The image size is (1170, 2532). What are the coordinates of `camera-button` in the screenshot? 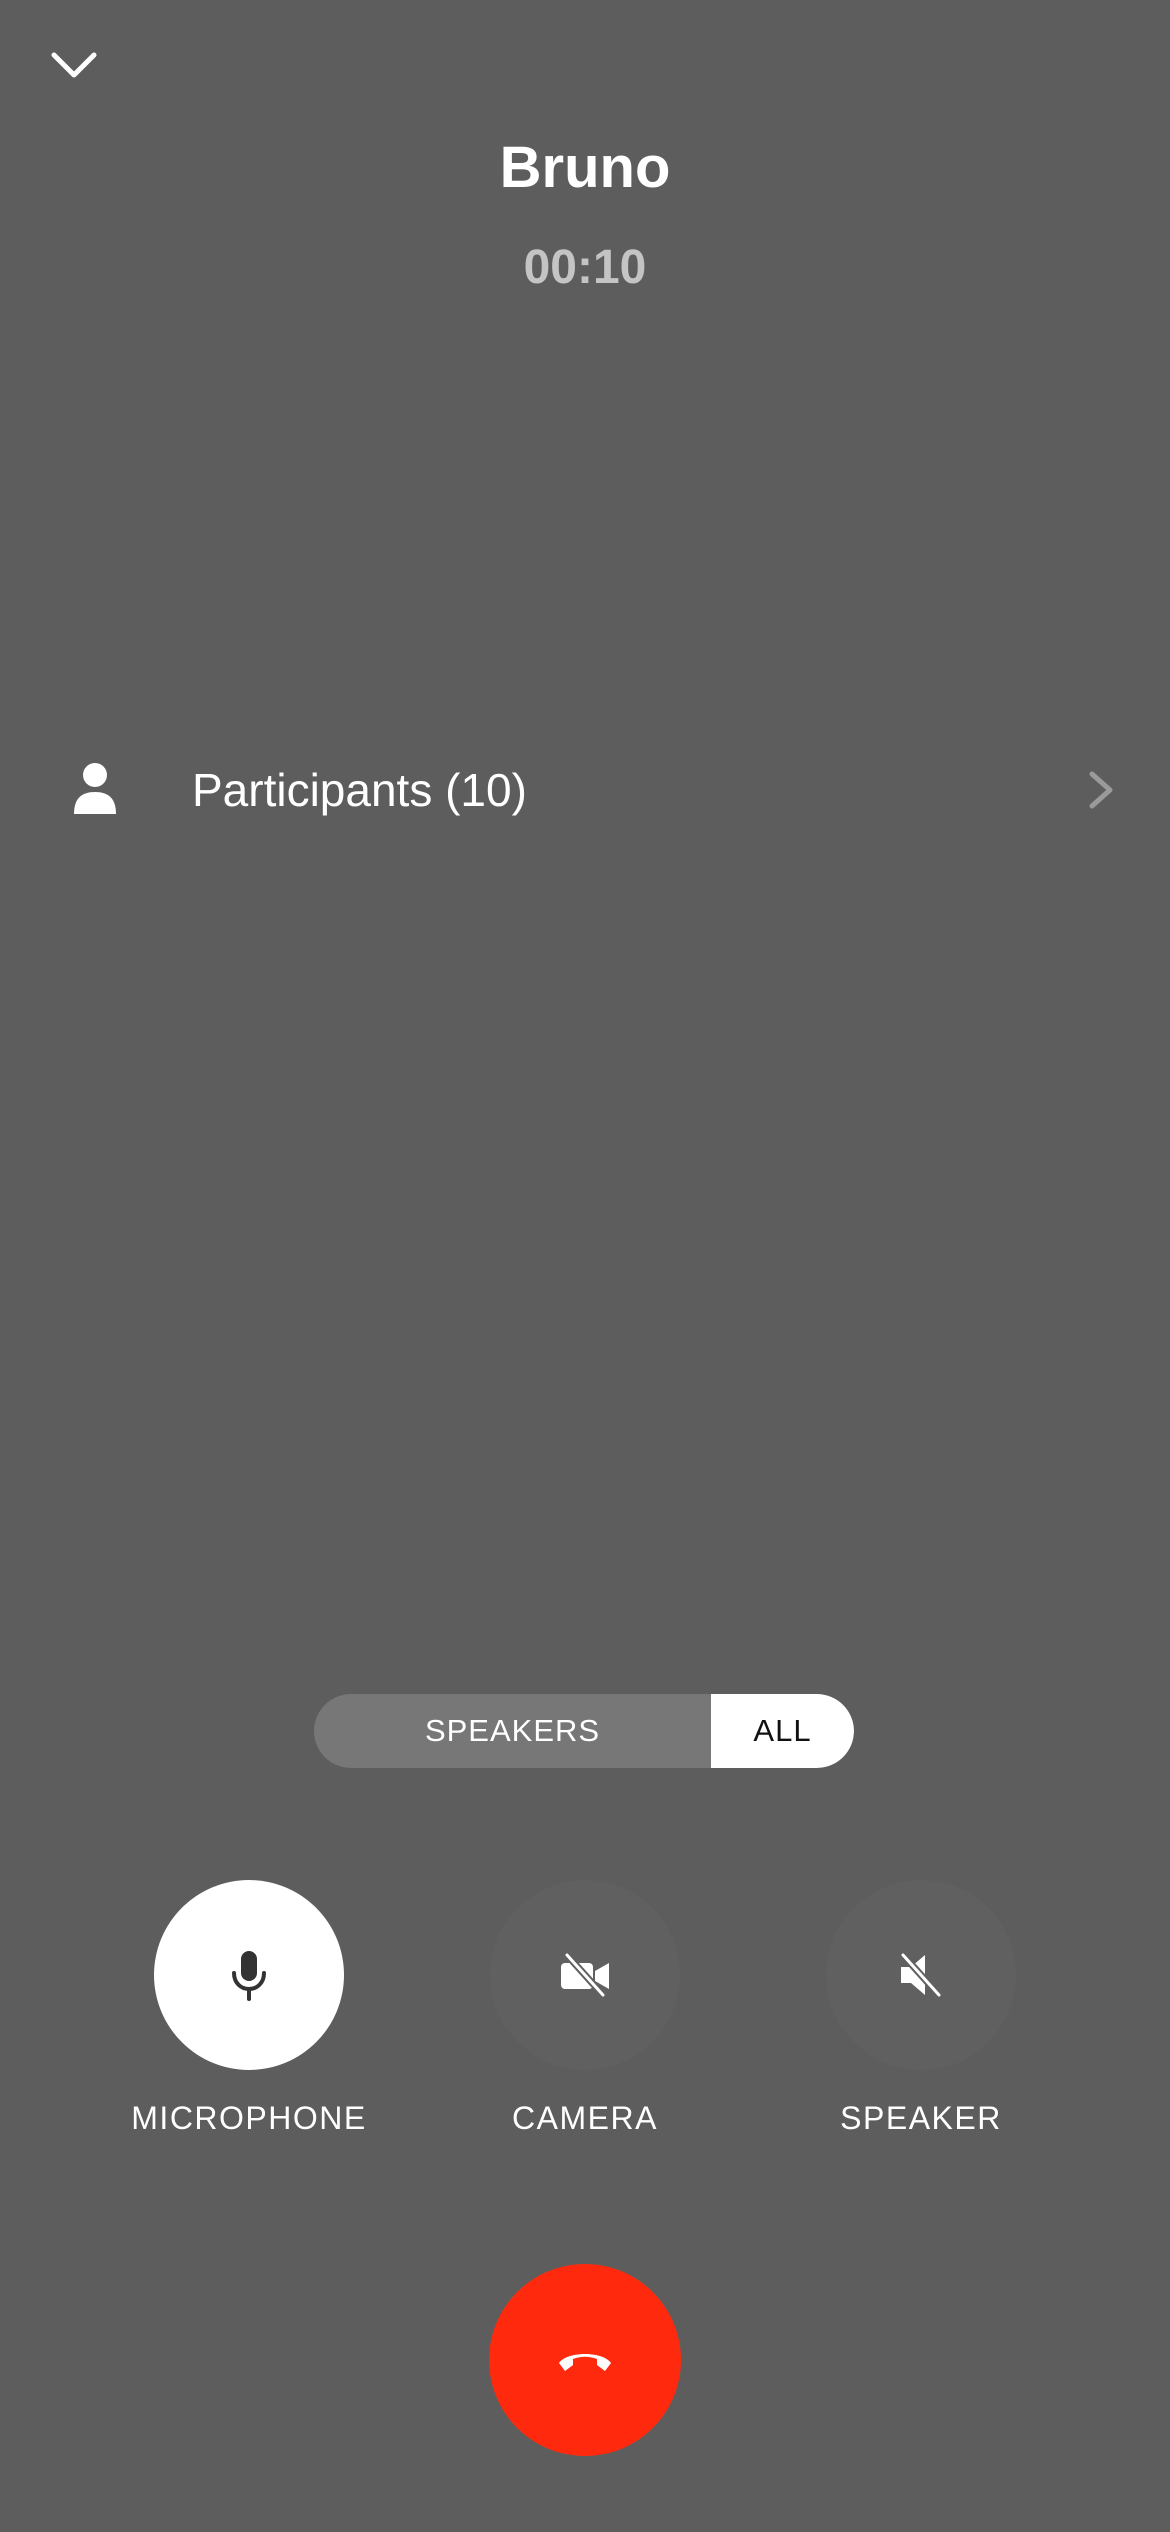 It's located at (585, 1975).